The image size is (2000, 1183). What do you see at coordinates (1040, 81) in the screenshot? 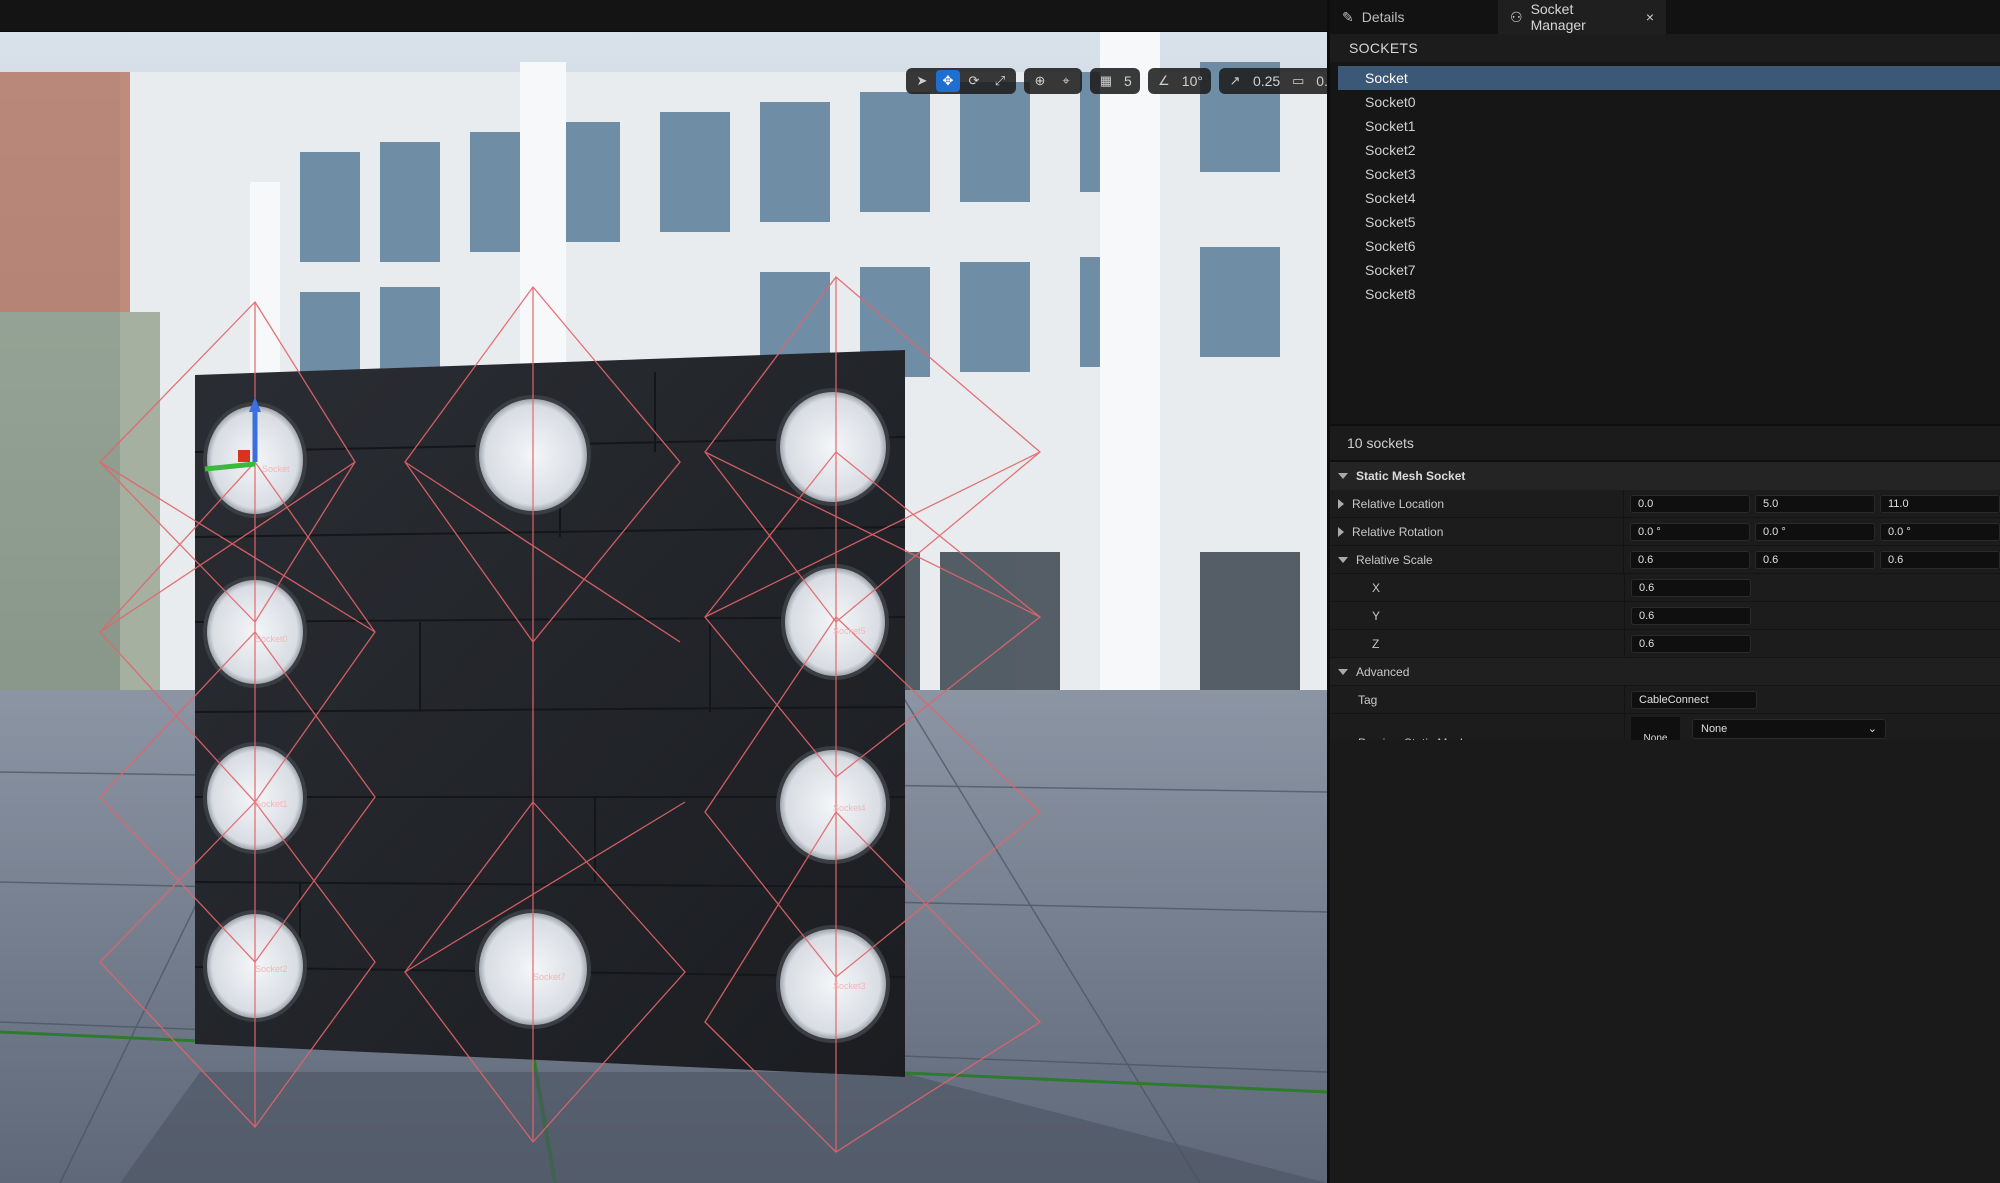
I see `world-space-icon: ⊕` at bounding box center [1040, 81].